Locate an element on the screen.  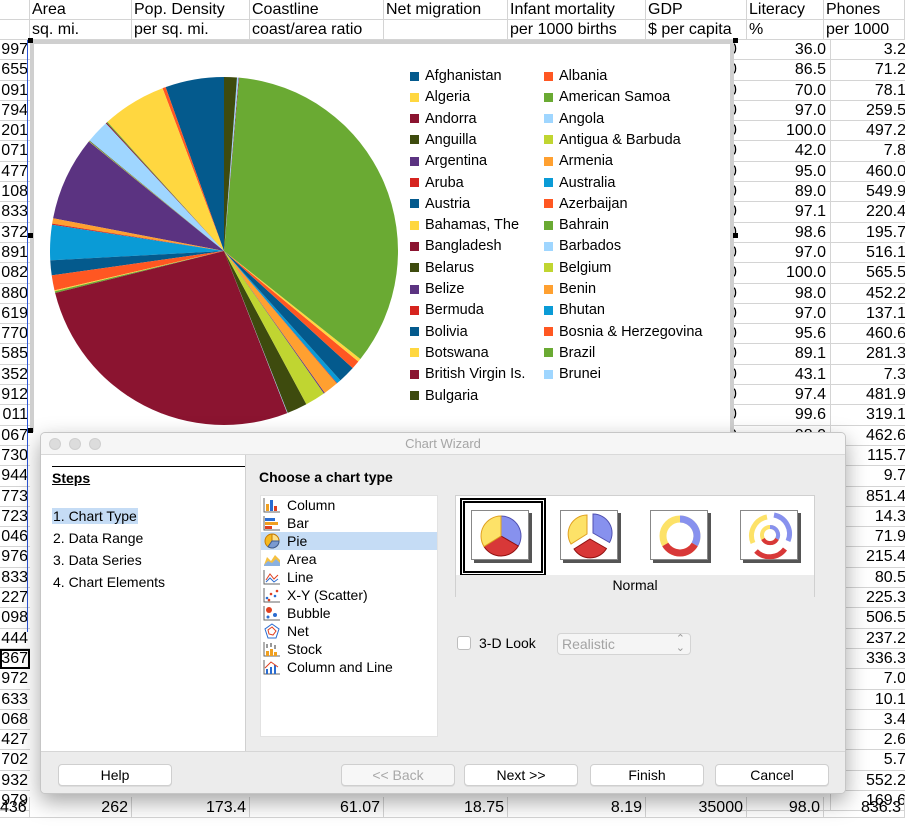
header-gdp: GDP is located at coordinates (696, 10).